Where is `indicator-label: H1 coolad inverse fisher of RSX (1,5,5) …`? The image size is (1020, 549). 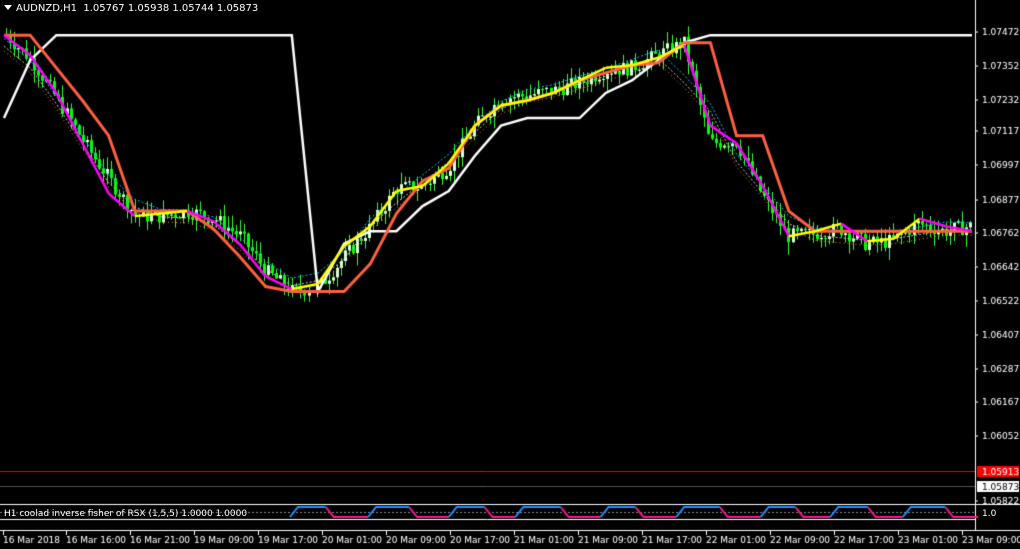 indicator-label: H1 coolad inverse fisher of RSX (1,5,5) … is located at coordinates (126, 514).